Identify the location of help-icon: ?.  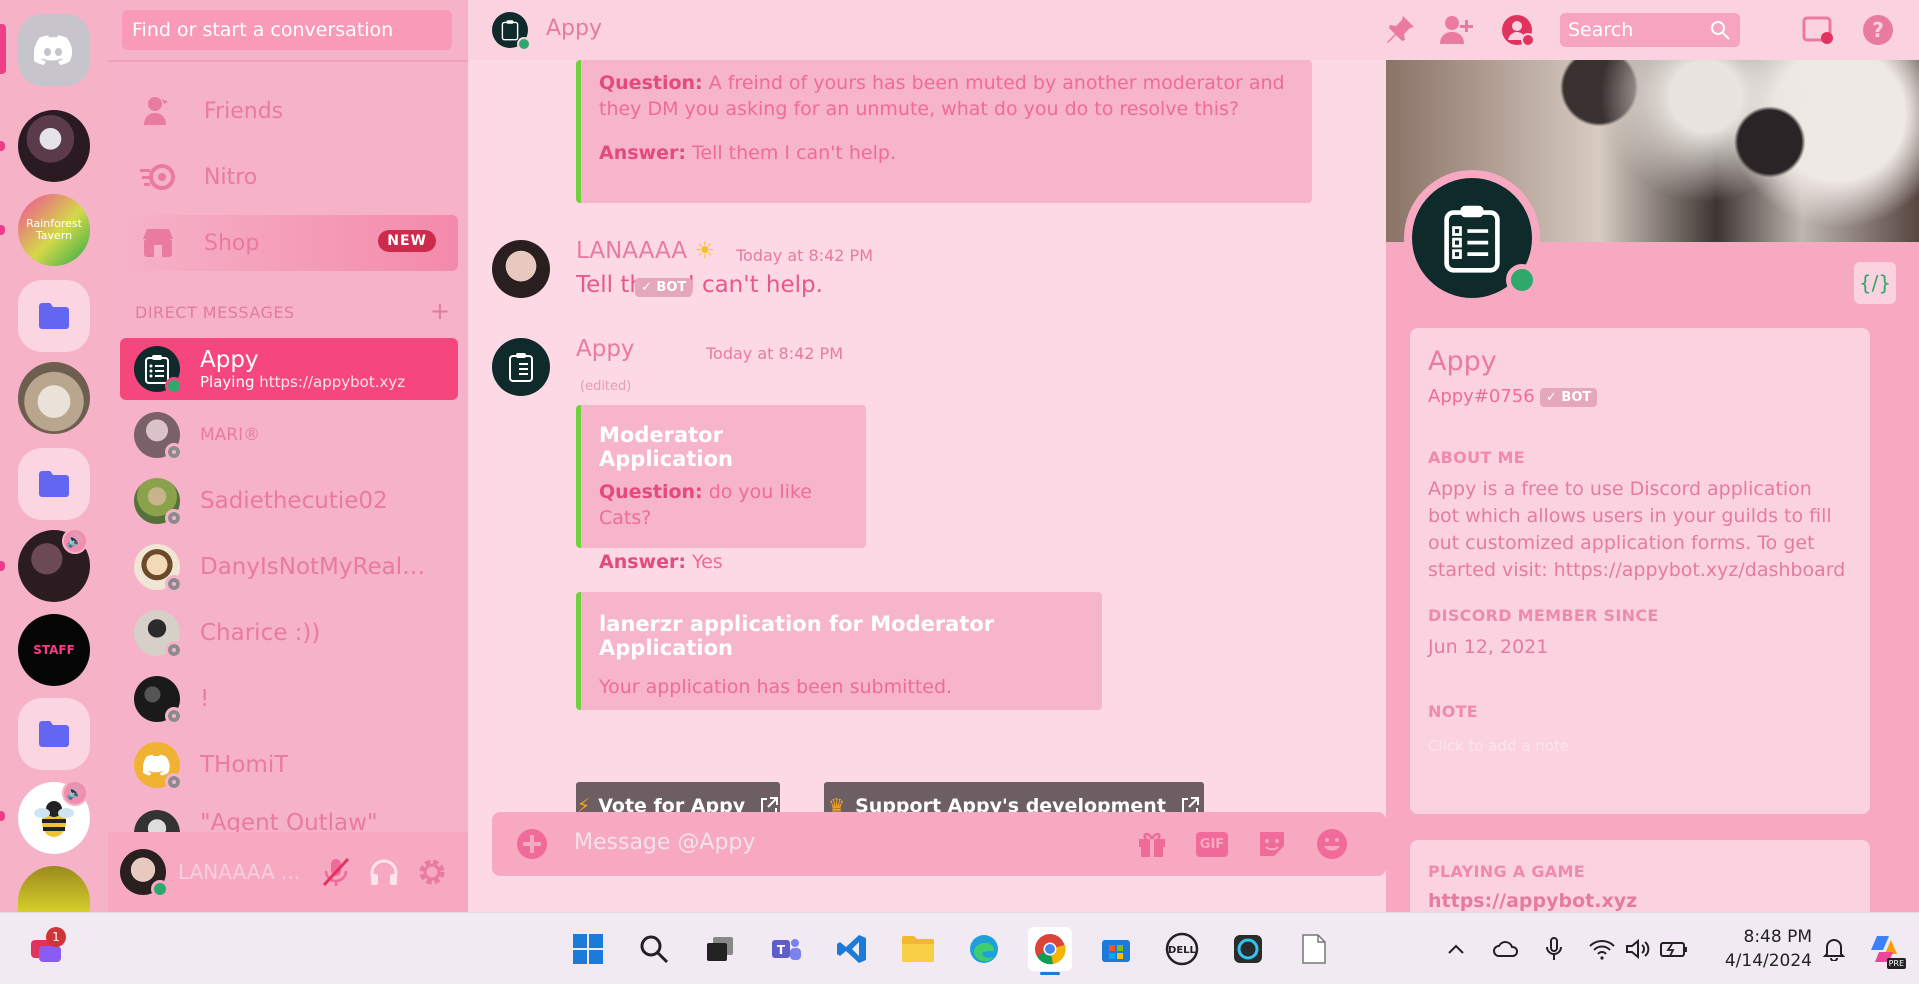
(1878, 30).